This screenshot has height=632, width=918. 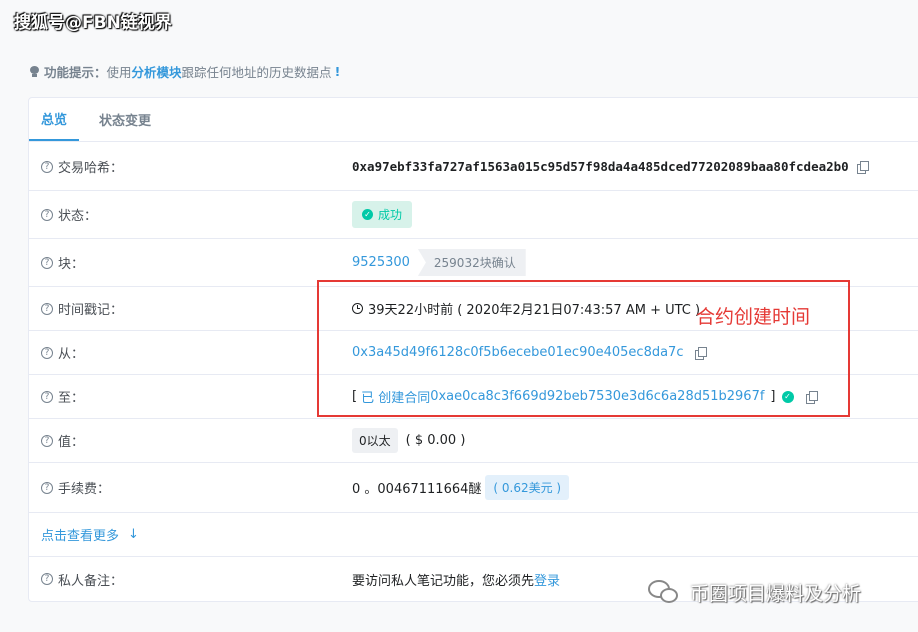 I want to click on feature-hint: 功能提示： 使用 分析模块 跟踪任何地址的历史数据点 !, so click(x=185, y=71).